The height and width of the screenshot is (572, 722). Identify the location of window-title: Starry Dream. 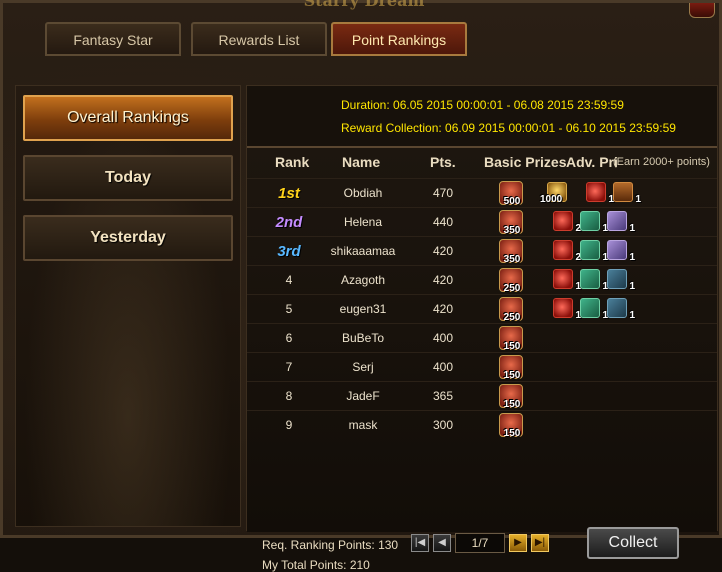
(364, 5).